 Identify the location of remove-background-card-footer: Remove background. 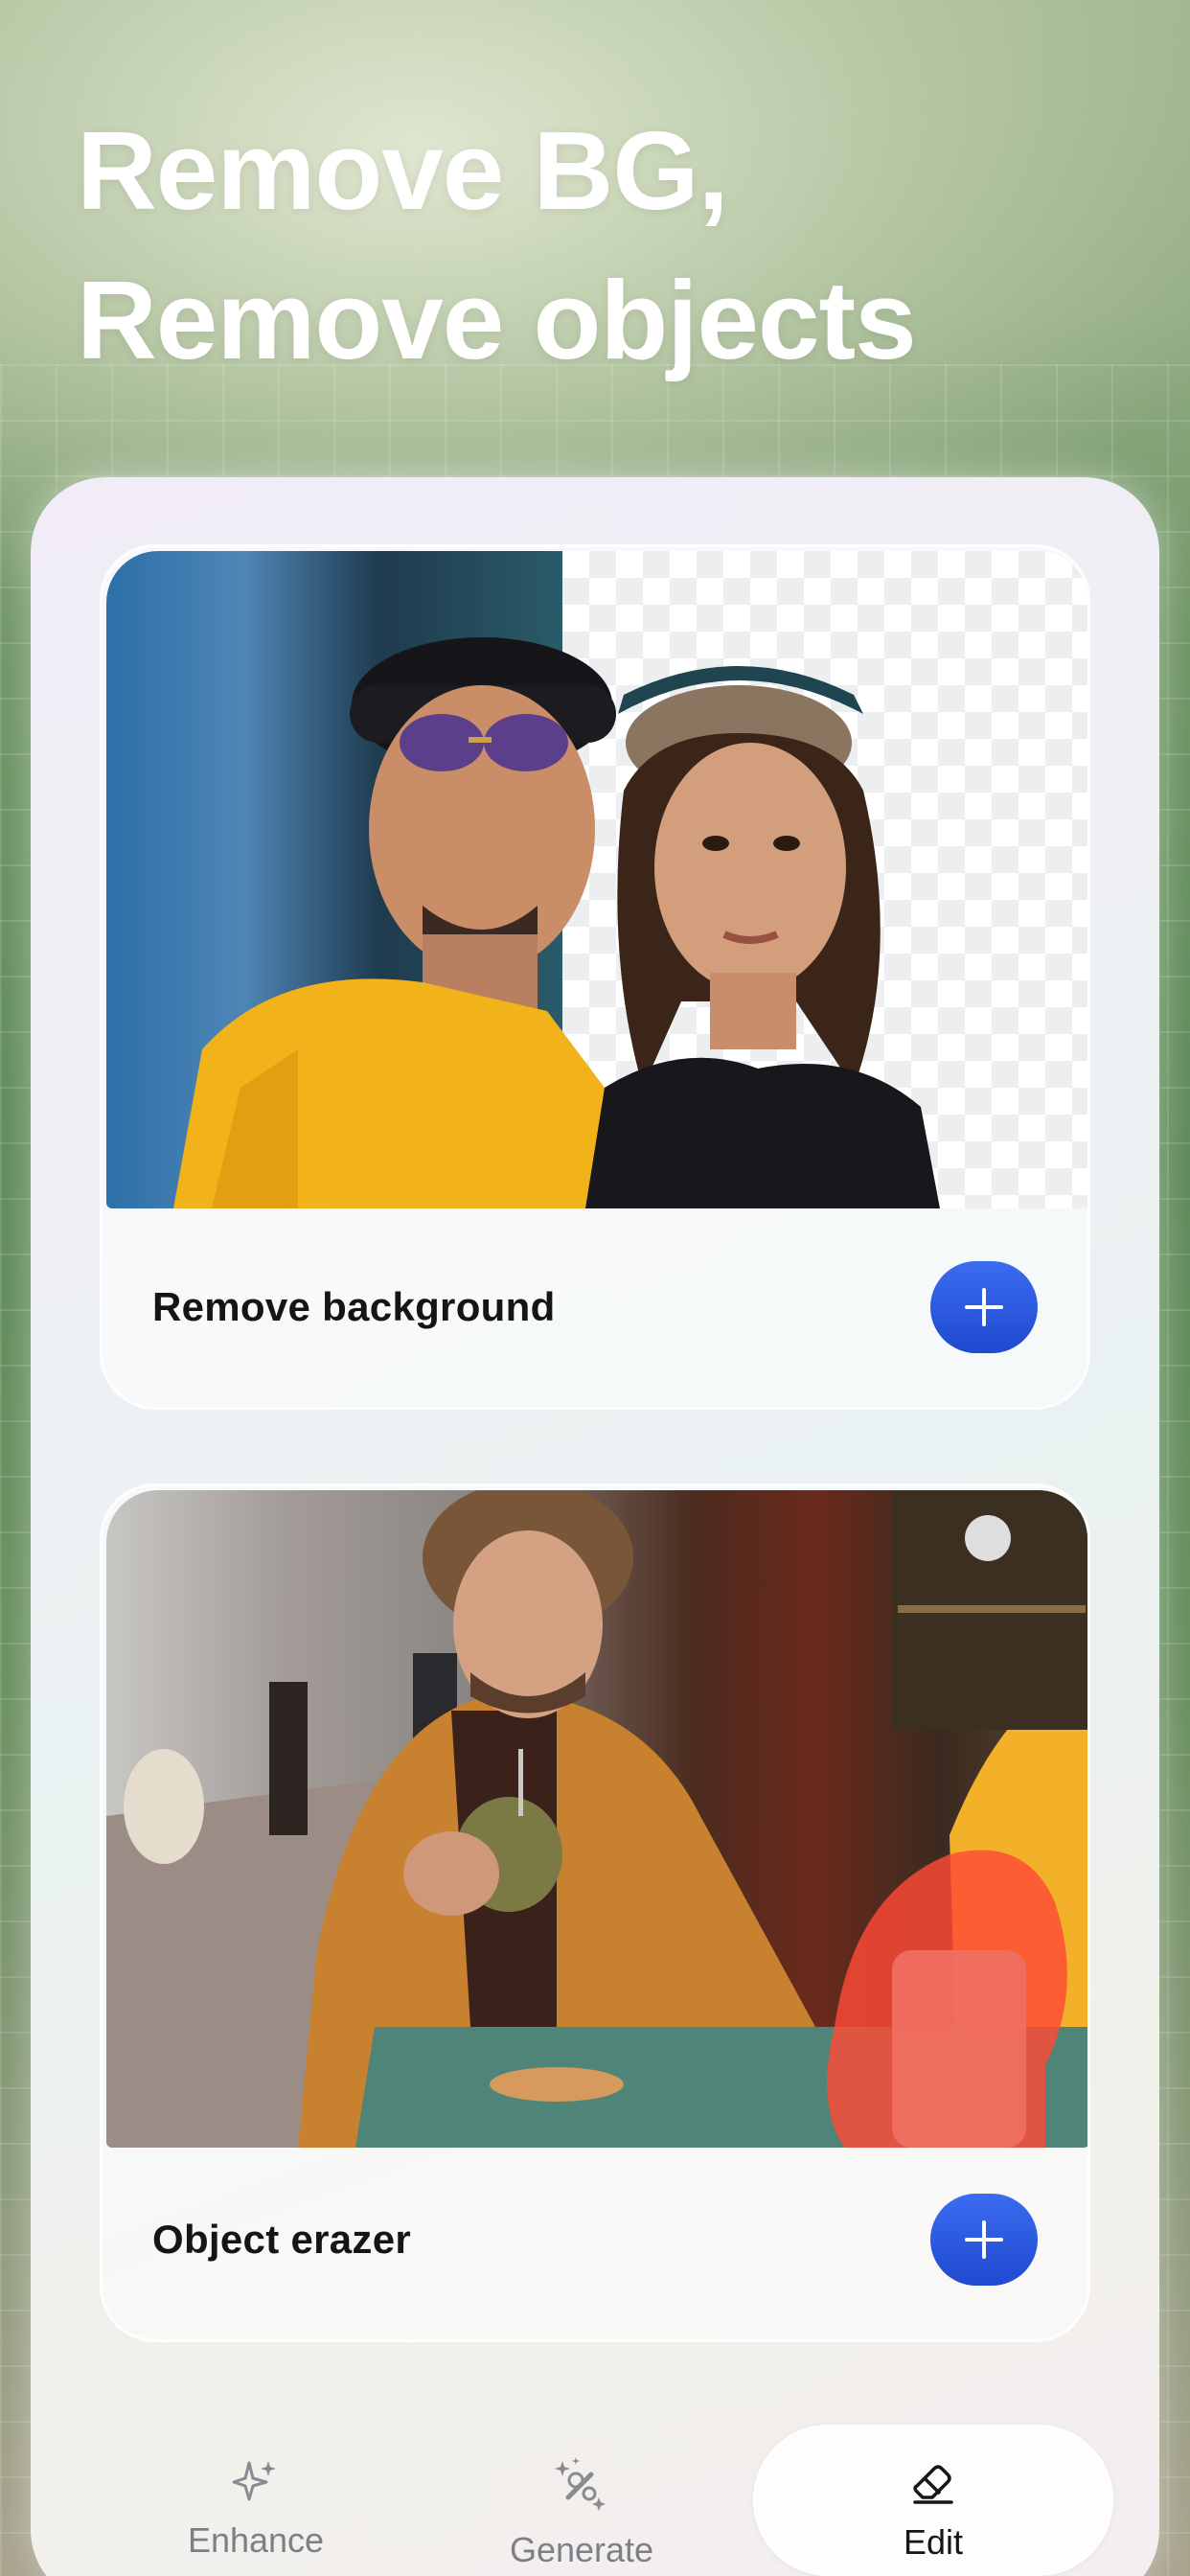
(595, 1307).